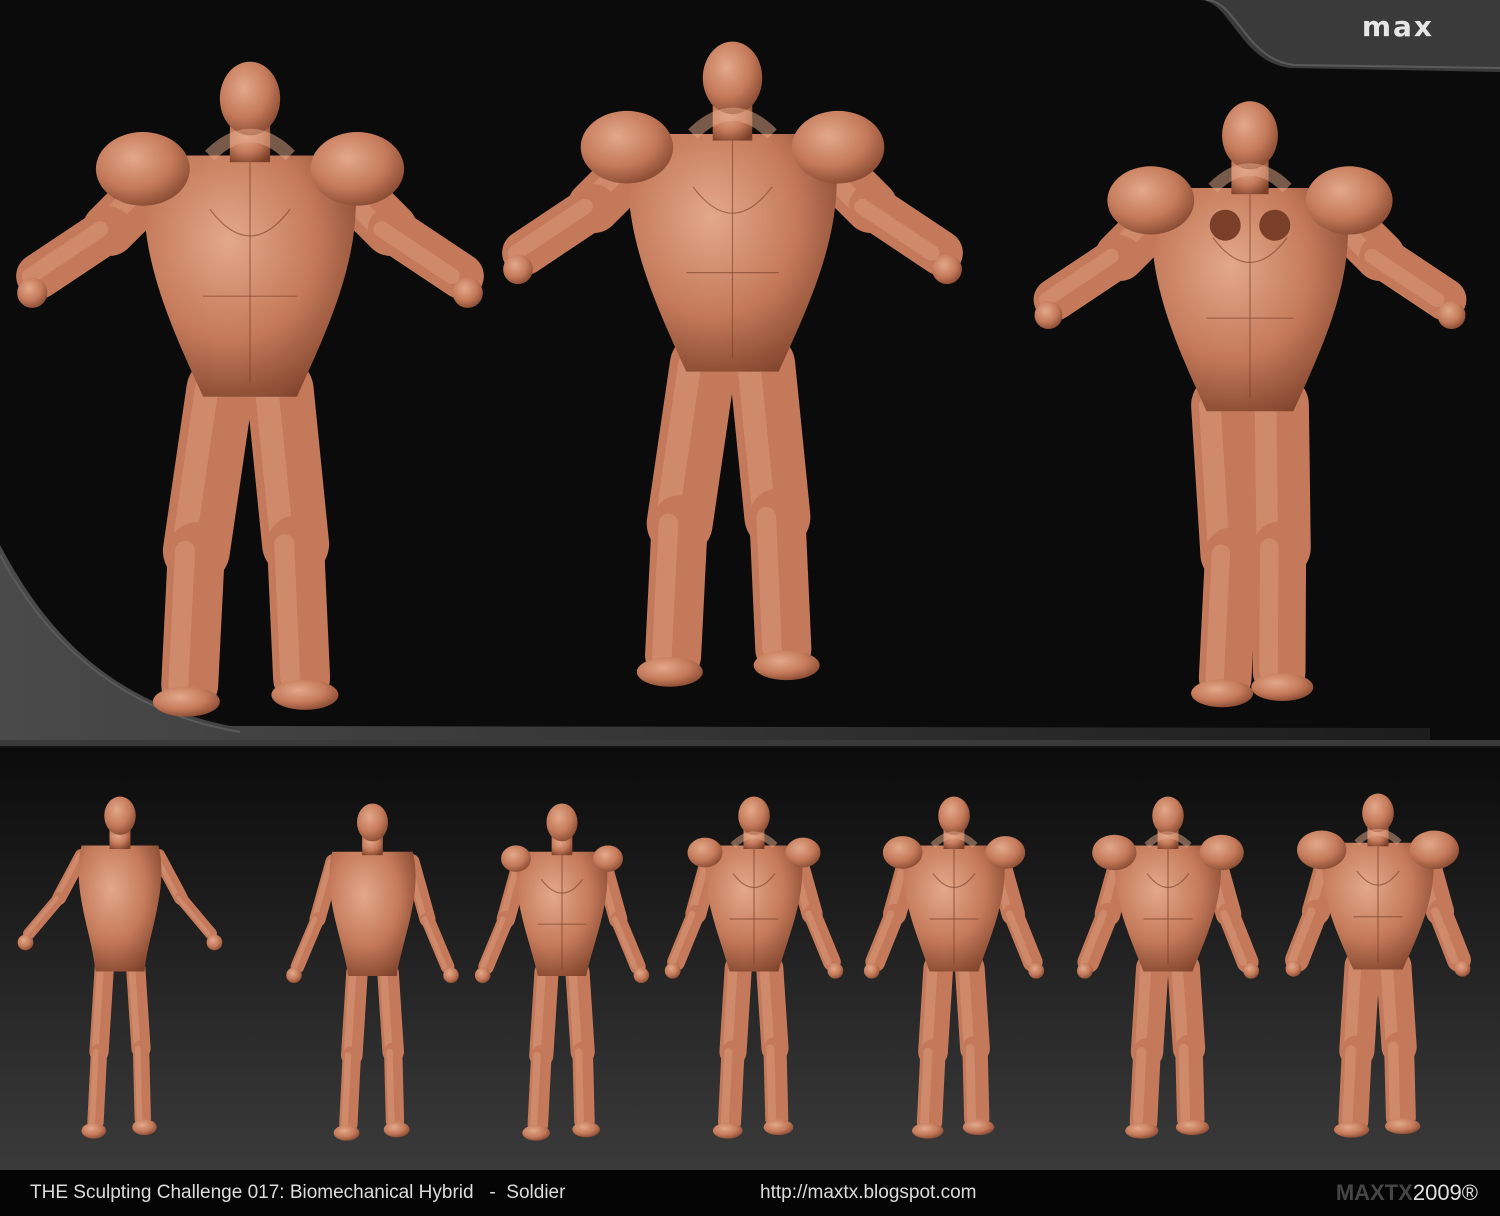  I want to click on blog-url: http://maxtx.blogspot.com, so click(868, 1192).